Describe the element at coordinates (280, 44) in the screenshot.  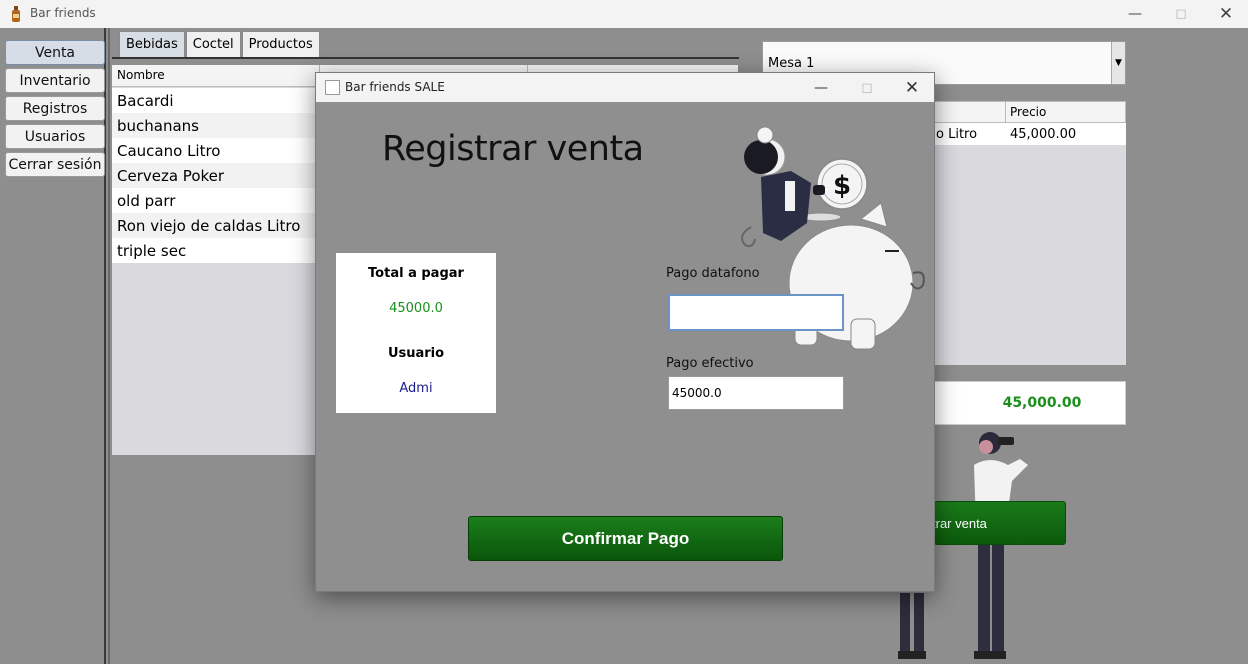
I see `tab-productos: Productos` at that location.